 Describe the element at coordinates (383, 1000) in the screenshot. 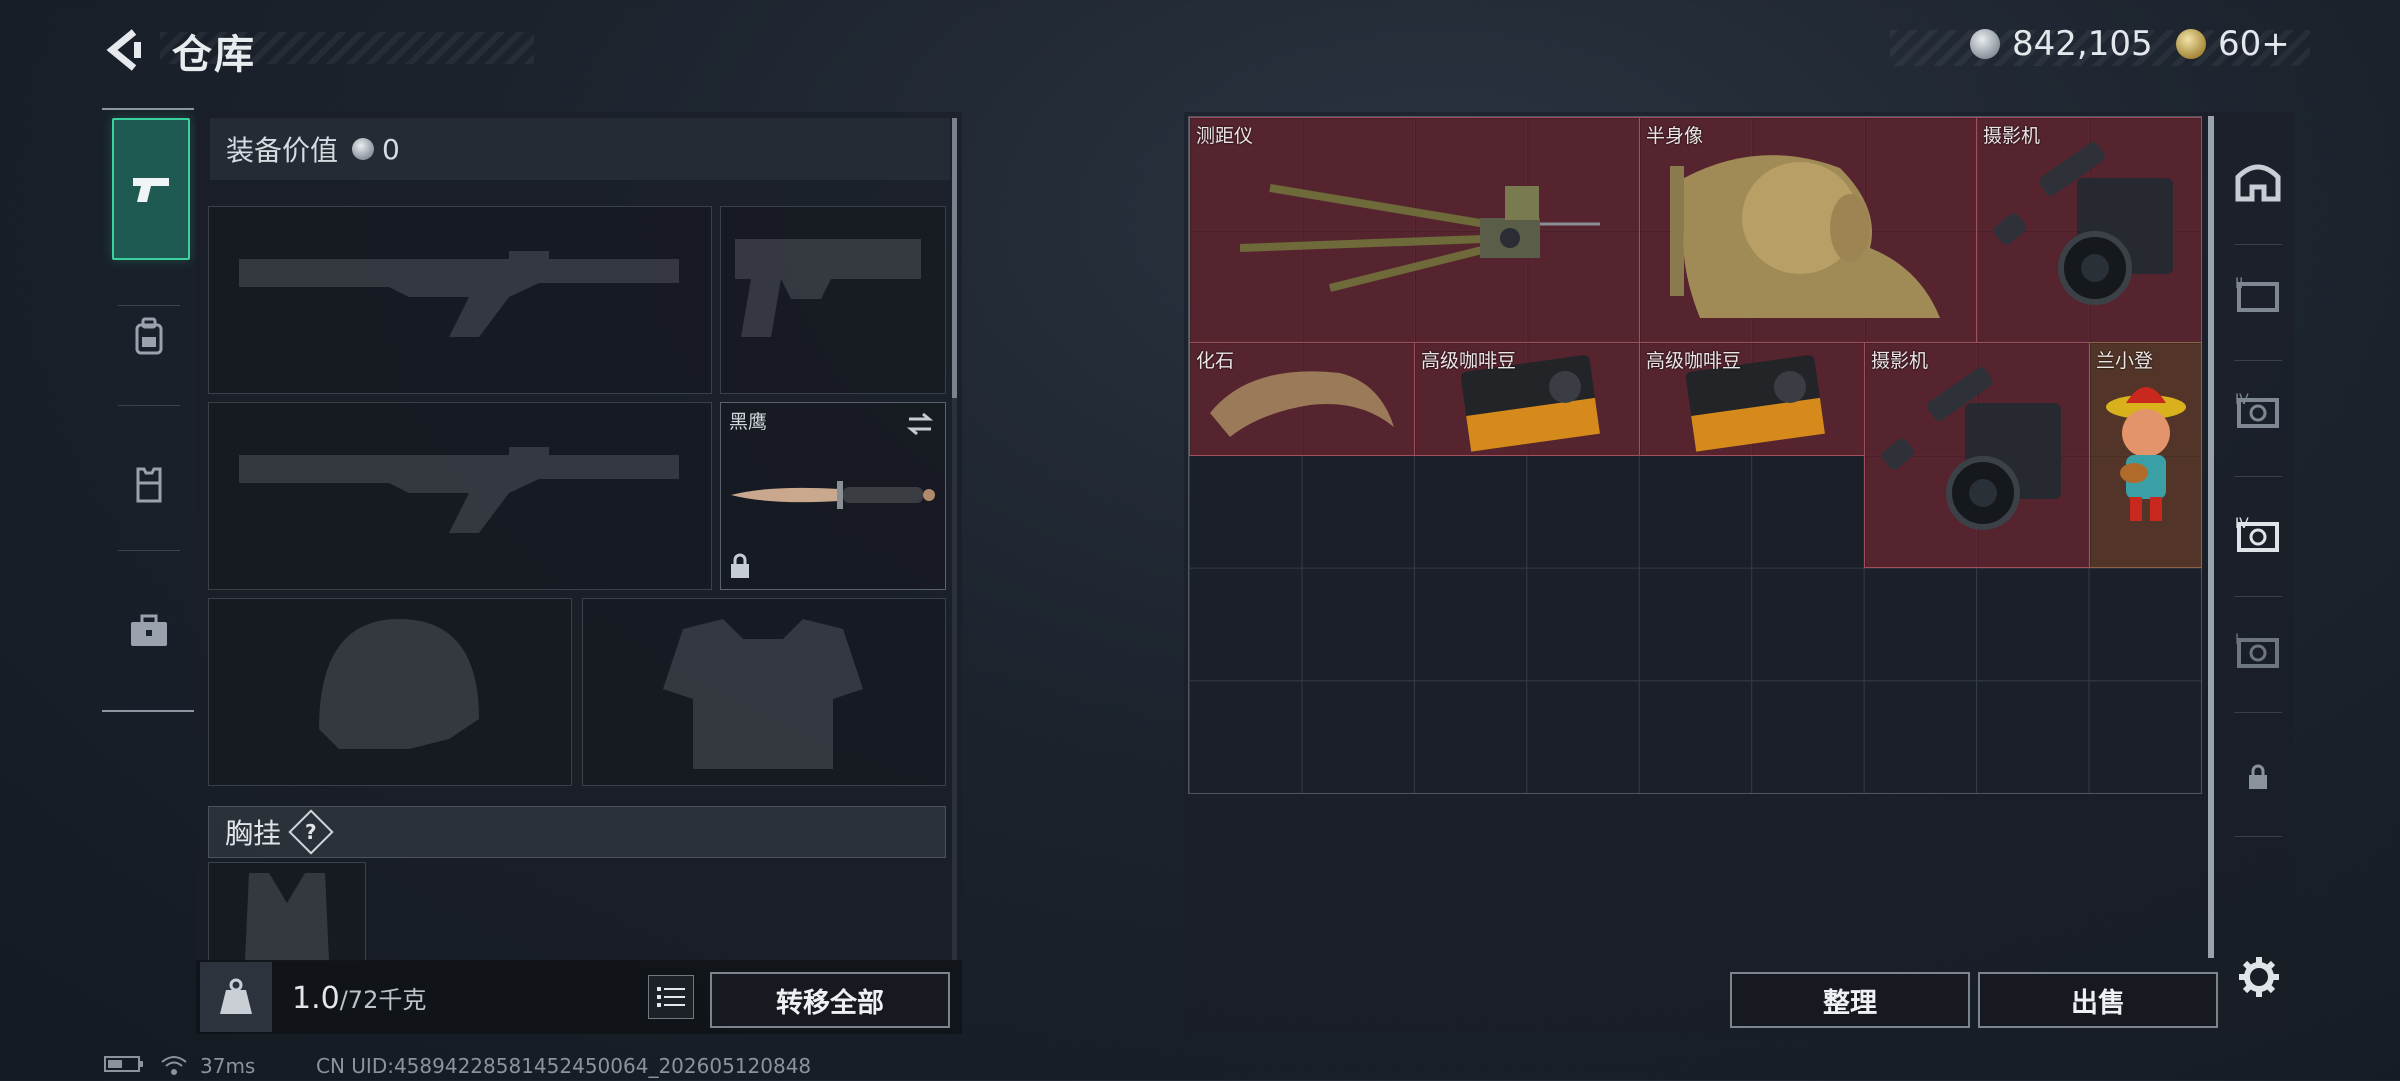

I see `weight-capacity: /72千克` at that location.